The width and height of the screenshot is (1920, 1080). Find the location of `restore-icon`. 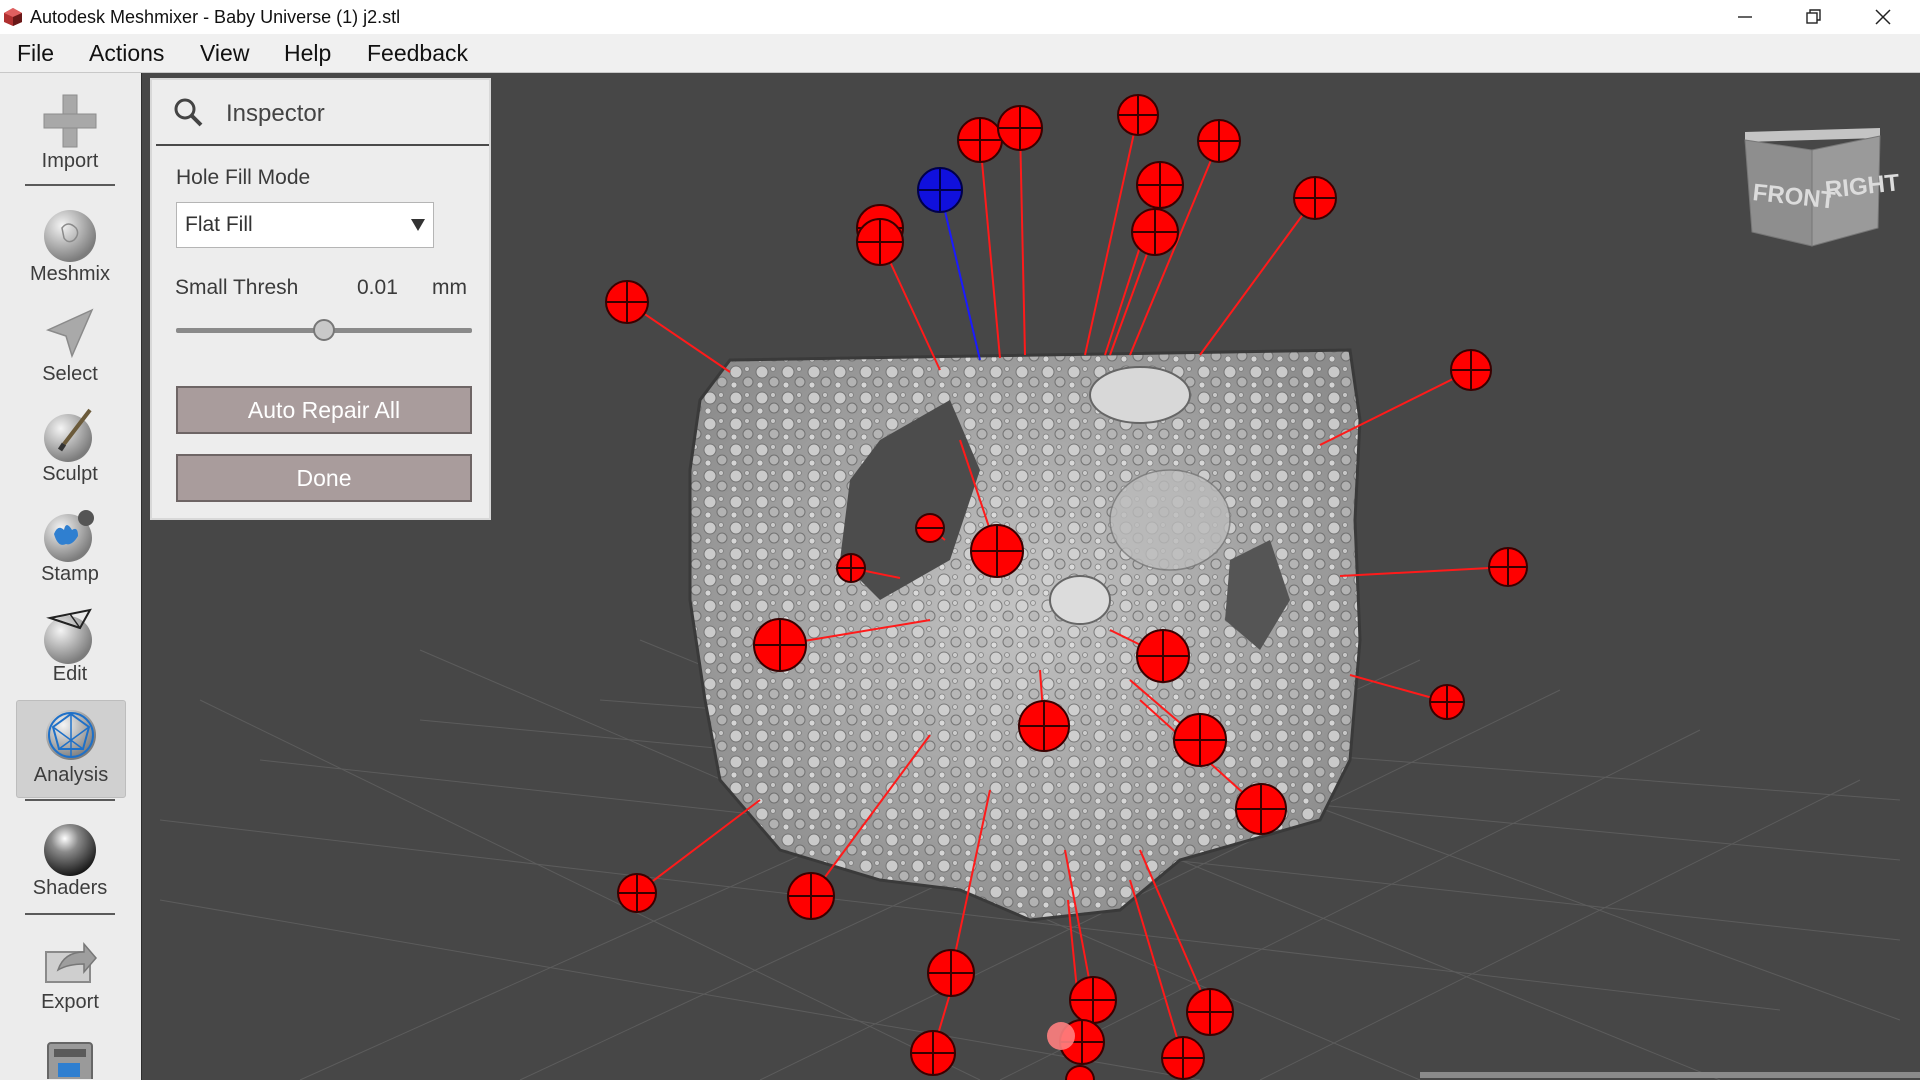

restore-icon is located at coordinates (1813, 16).